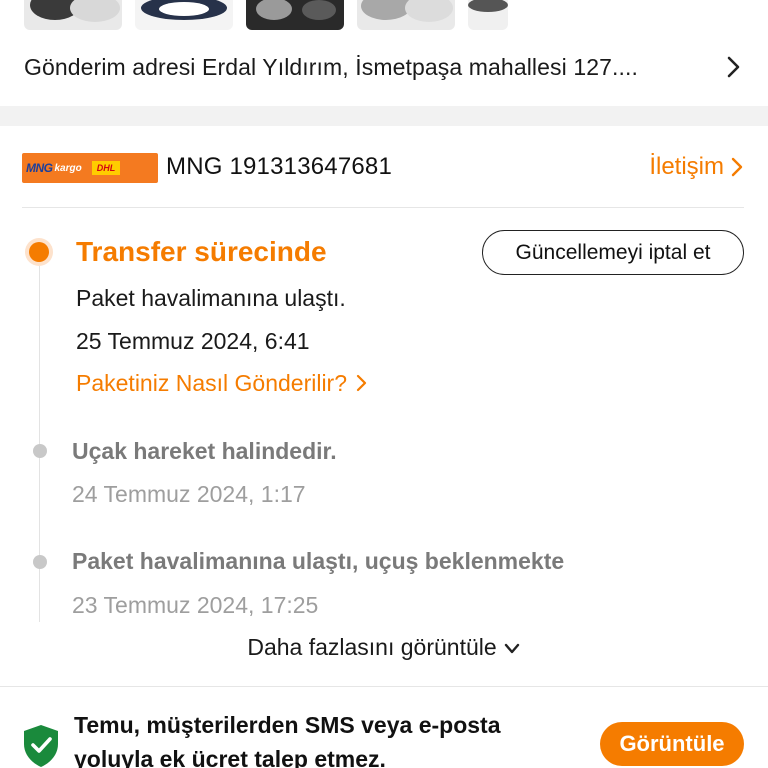  What do you see at coordinates (672, 744) in the screenshot?
I see `view-button: Görüntüle` at bounding box center [672, 744].